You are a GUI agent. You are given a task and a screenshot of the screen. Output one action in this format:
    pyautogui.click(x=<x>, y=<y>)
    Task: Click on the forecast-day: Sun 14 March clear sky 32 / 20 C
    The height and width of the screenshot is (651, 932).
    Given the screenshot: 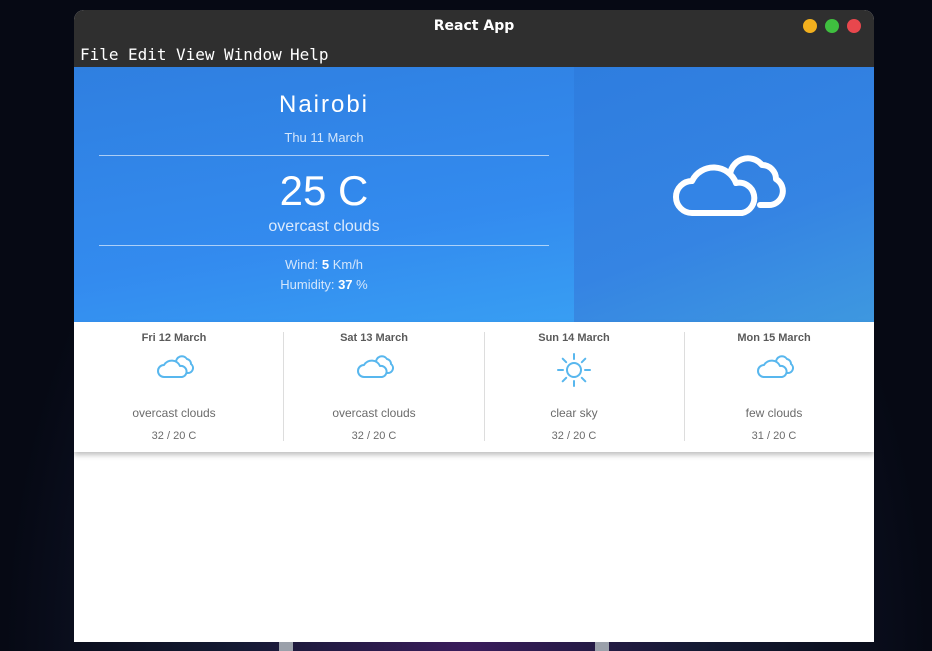 What is the action you would take?
    pyautogui.click(x=574, y=387)
    